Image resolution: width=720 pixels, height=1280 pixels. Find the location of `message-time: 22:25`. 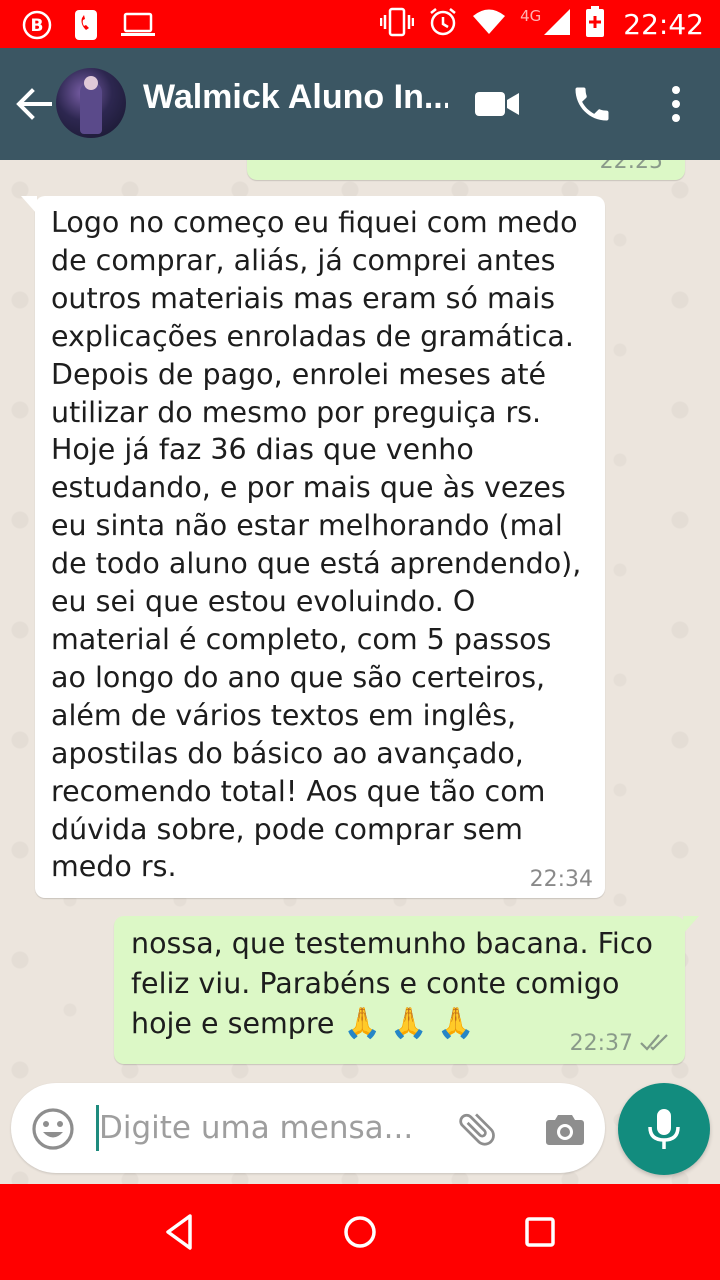

message-time: 22:25 is located at coordinates (631, 167).